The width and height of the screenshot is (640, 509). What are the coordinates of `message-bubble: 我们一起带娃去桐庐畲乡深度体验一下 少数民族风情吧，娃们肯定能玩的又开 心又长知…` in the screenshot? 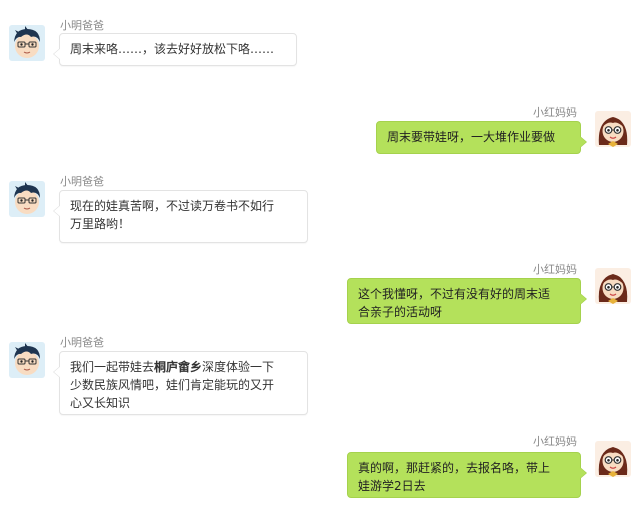 It's located at (180, 383).